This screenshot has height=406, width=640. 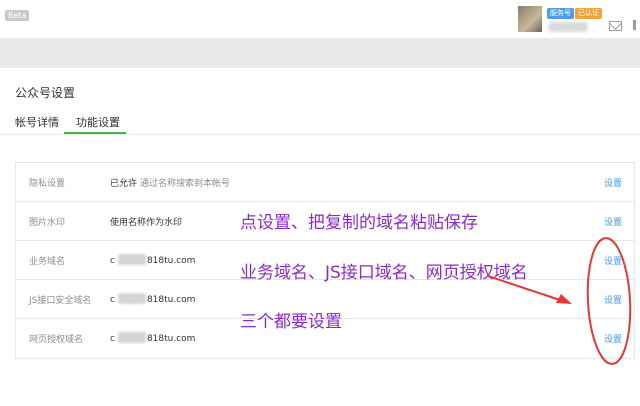 I want to click on annotation-arrow-line, so click(x=524, y=288).